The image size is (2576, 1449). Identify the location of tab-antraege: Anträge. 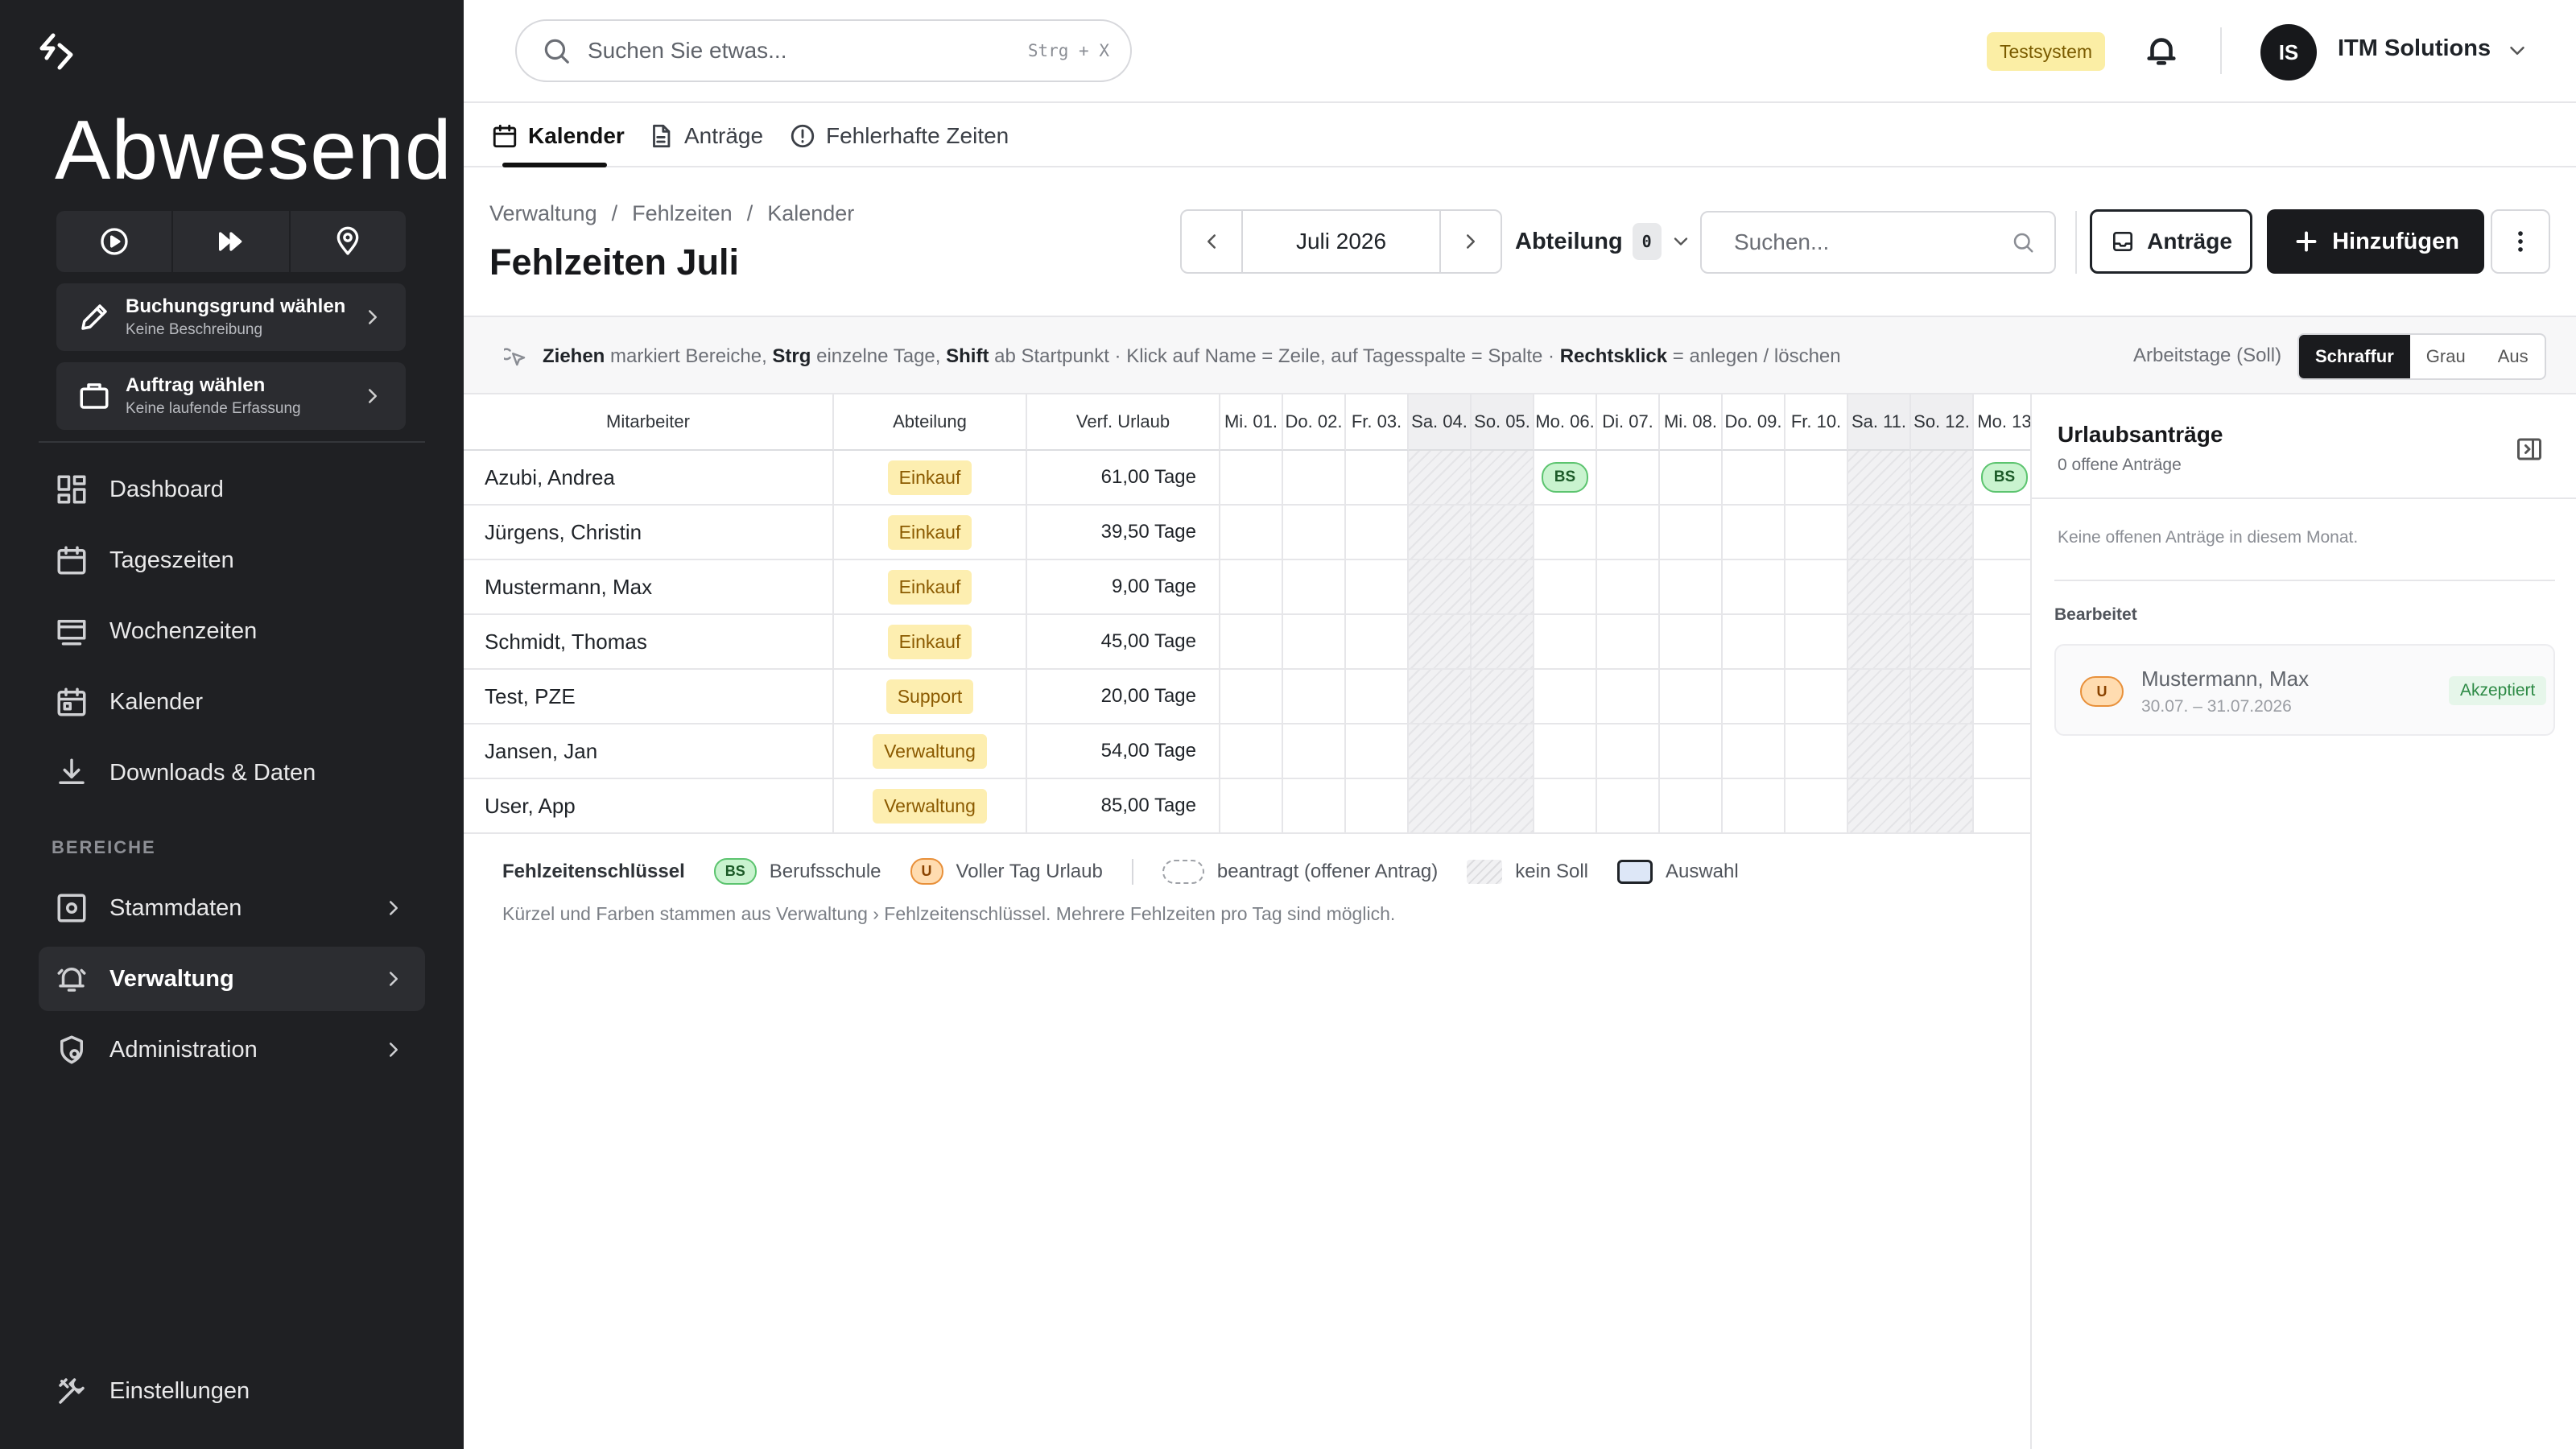
(705, 136).